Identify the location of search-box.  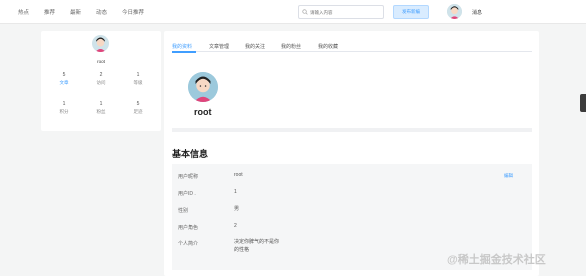
(341, 12).